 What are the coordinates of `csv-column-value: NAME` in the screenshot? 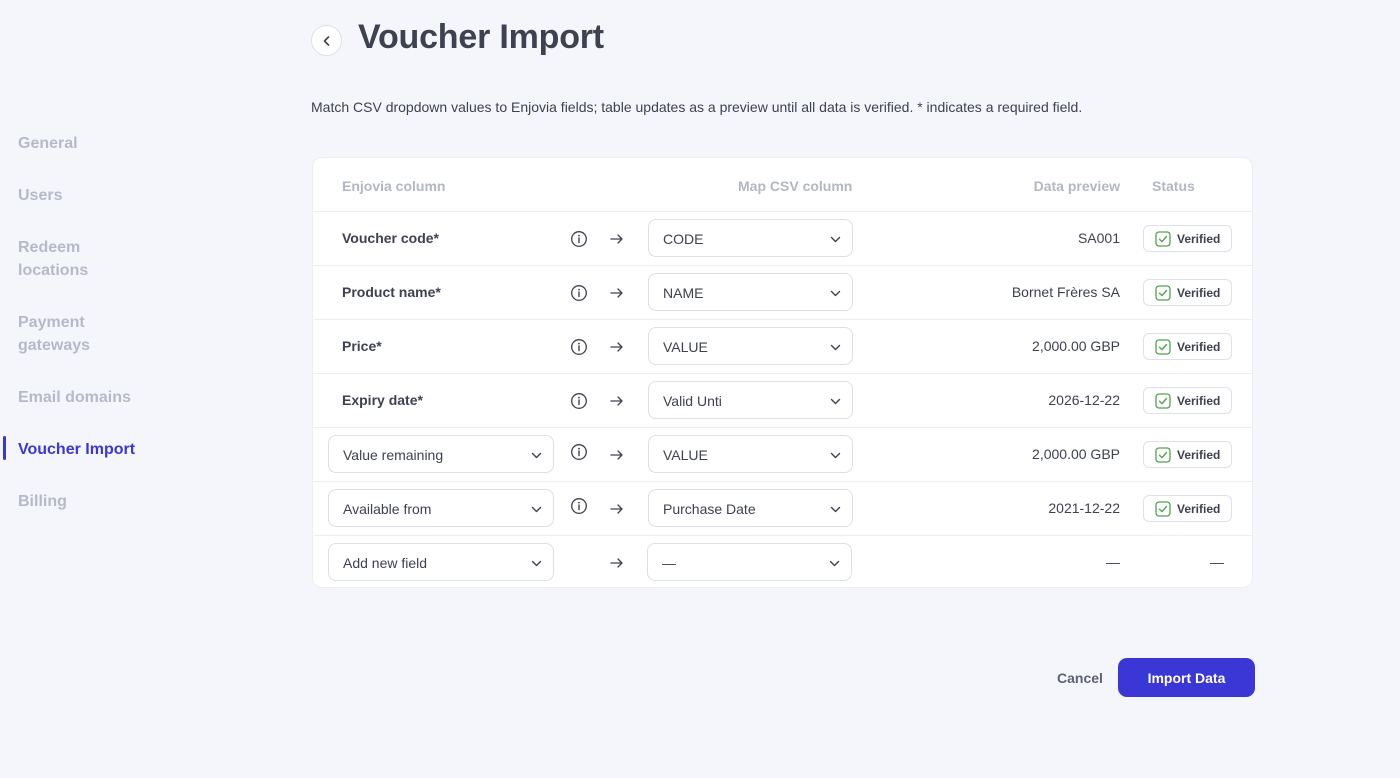 It's located at (683, 293).